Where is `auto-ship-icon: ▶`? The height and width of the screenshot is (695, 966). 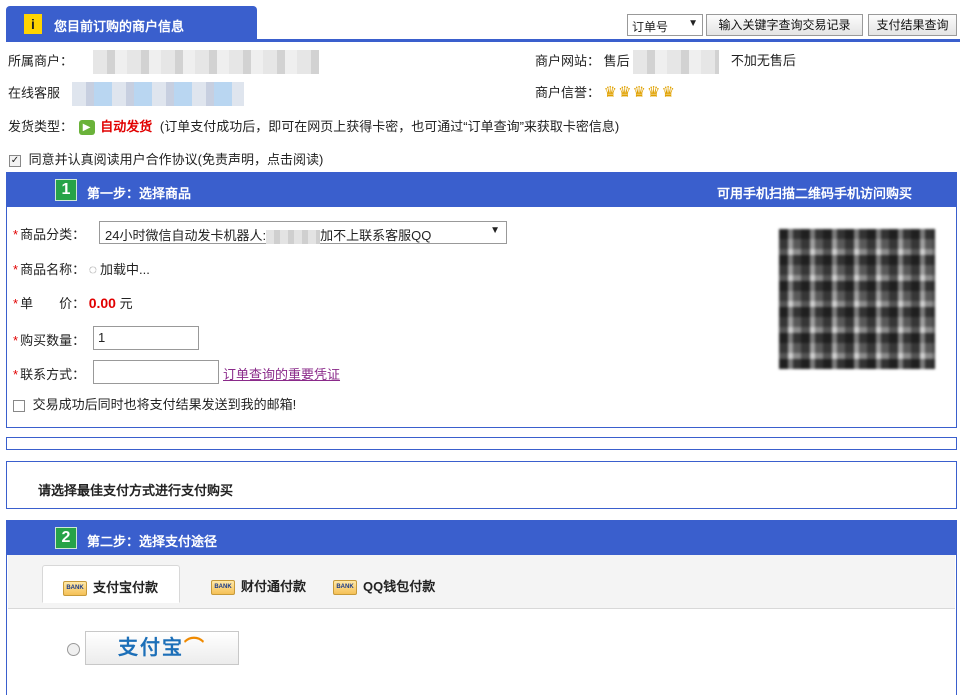
auto-ship-icon: ▶ is located at coordinates (86, 128).